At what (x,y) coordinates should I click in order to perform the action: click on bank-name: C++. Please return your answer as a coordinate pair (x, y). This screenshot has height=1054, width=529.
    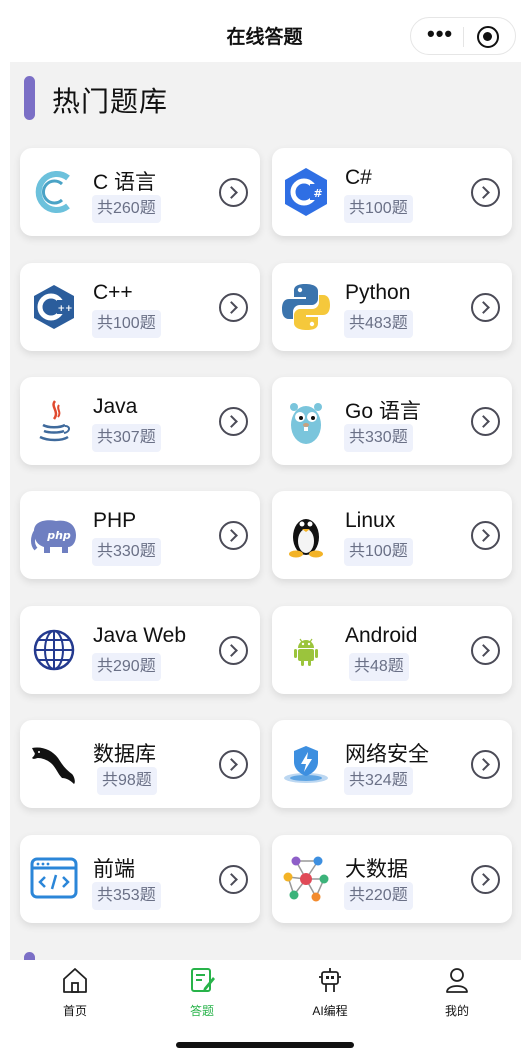
    Looking at the image, I should click on (113, 292).